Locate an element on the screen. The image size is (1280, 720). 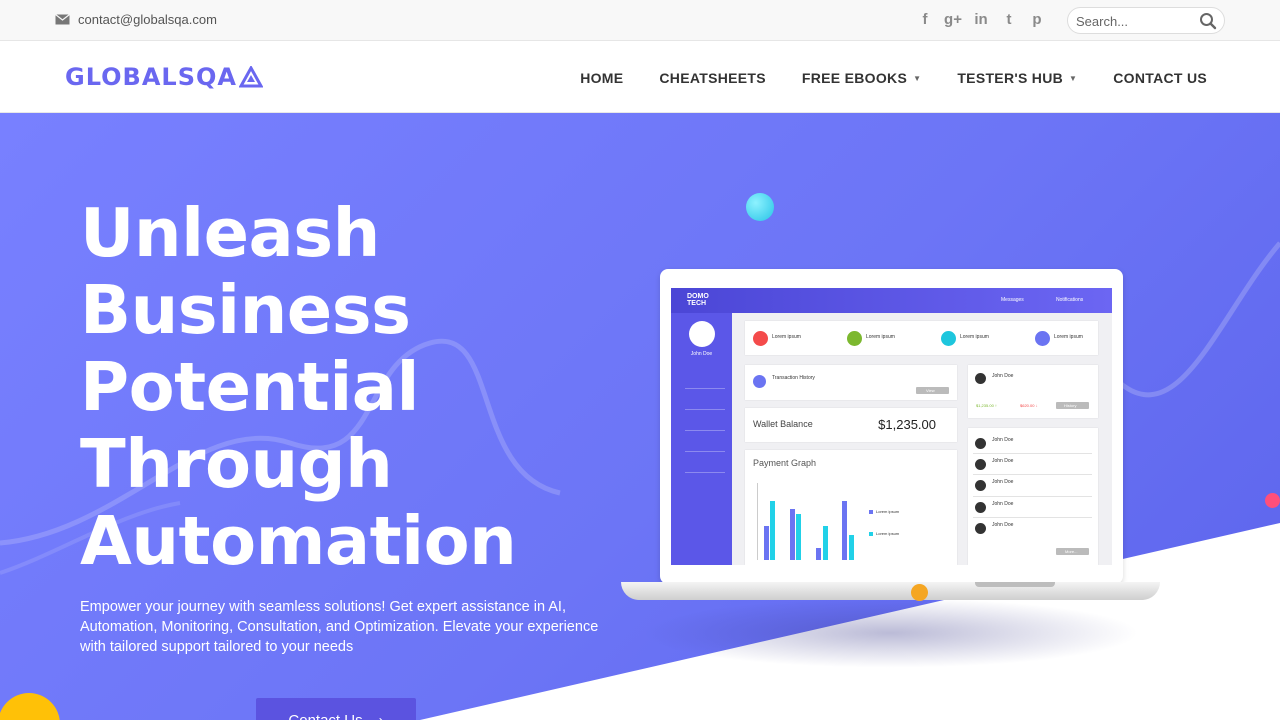
dashboard-brand-line: DOMO is located at coordinates (698, 296).